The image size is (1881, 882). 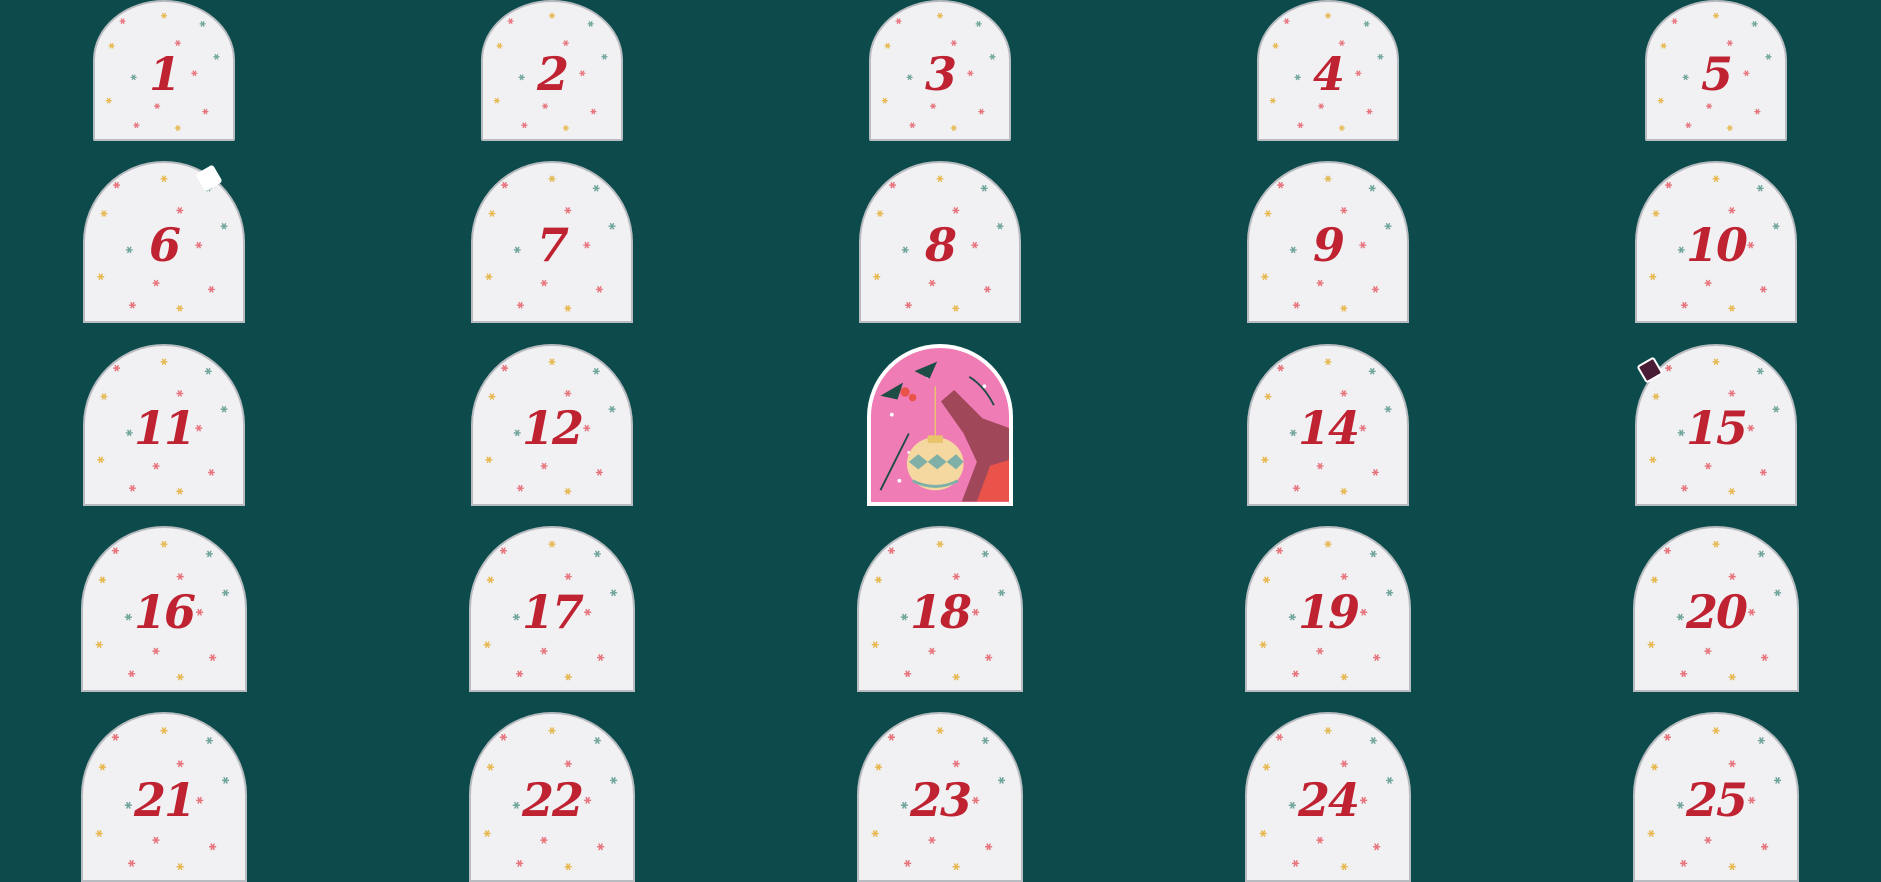 I want to click on calendar-door-5: 5, so click(x=1716, y=70).